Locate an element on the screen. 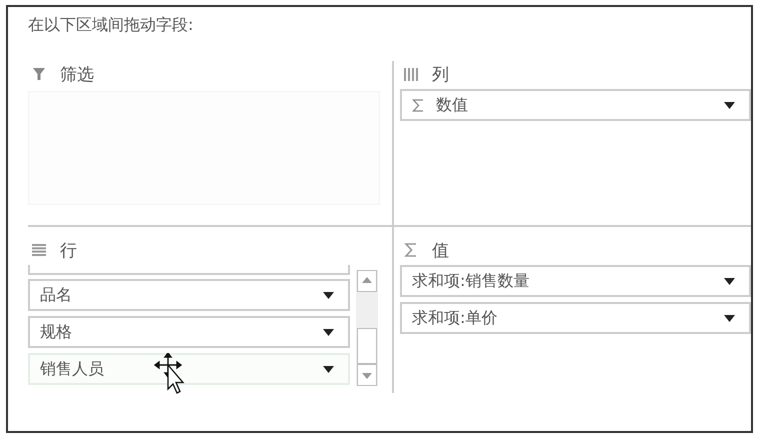 This screenshot has height=439, width=761. field-item: 品名 is located at coordinates (189, 295).